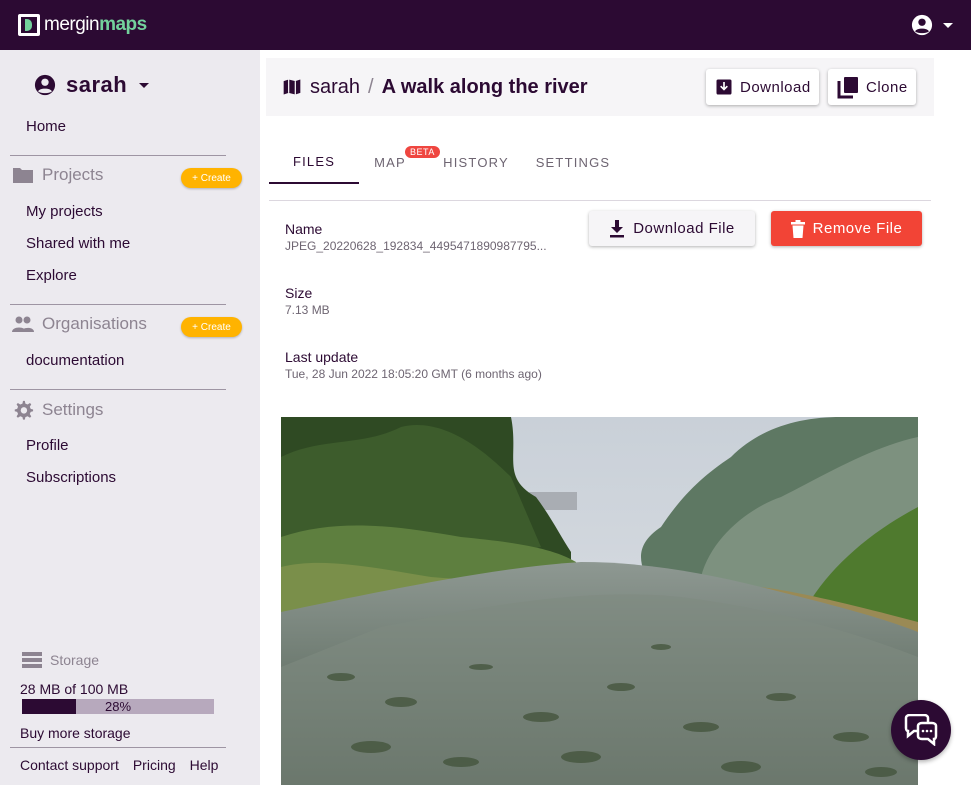 This screenshot has width=971, height=785. I want to click on storage-percent: 28%, so click(118, 706).